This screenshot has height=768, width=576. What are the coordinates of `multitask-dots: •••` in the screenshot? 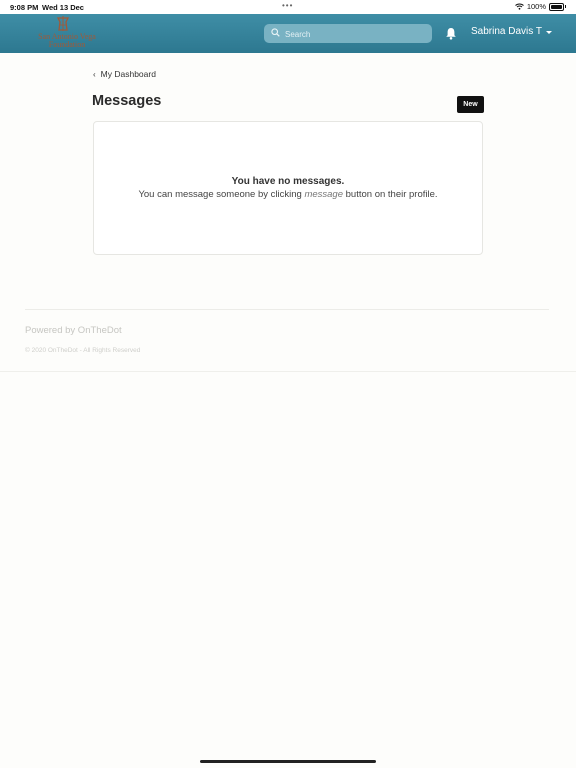 It's located at (287, 5).